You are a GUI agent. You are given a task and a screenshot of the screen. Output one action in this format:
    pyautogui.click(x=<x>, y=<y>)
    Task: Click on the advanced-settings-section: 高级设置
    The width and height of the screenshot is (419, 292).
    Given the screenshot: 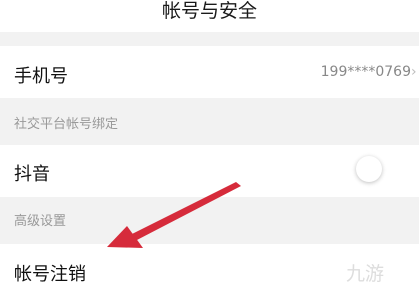 What is the action you would take?
    pyautogui.click(x=209, y=219)
    